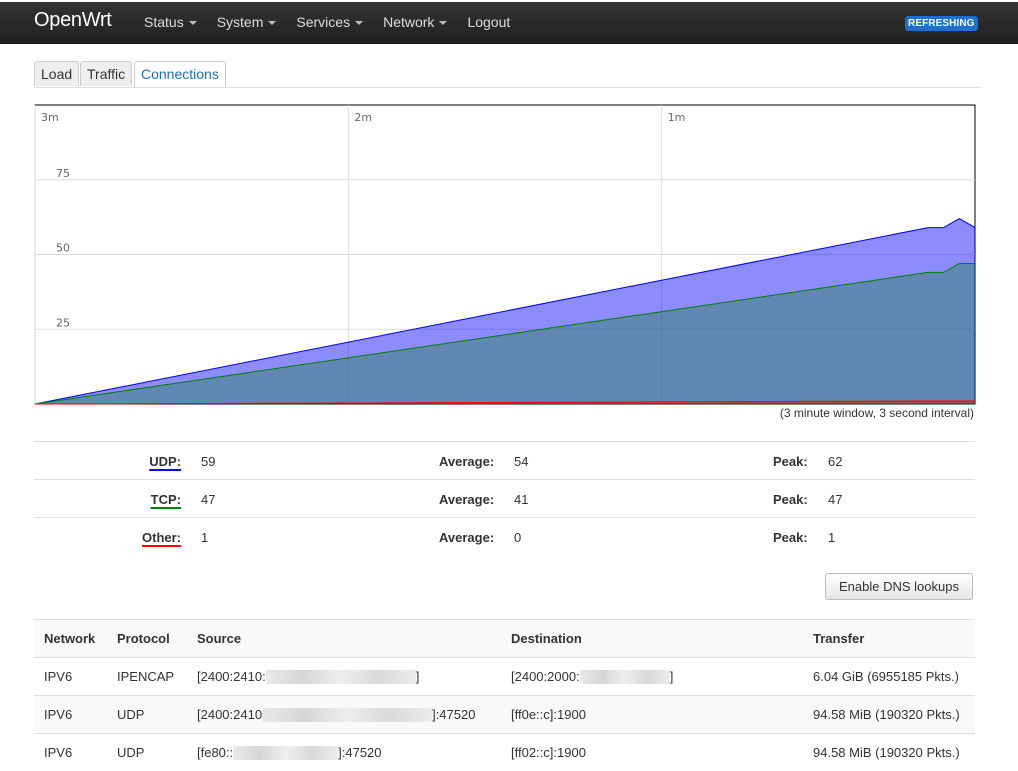 The image size is (1018, 771). Describe the element at coordinates (790, 499) in the screenshot. I see `tcp-peak-label: Peak:` at that location.